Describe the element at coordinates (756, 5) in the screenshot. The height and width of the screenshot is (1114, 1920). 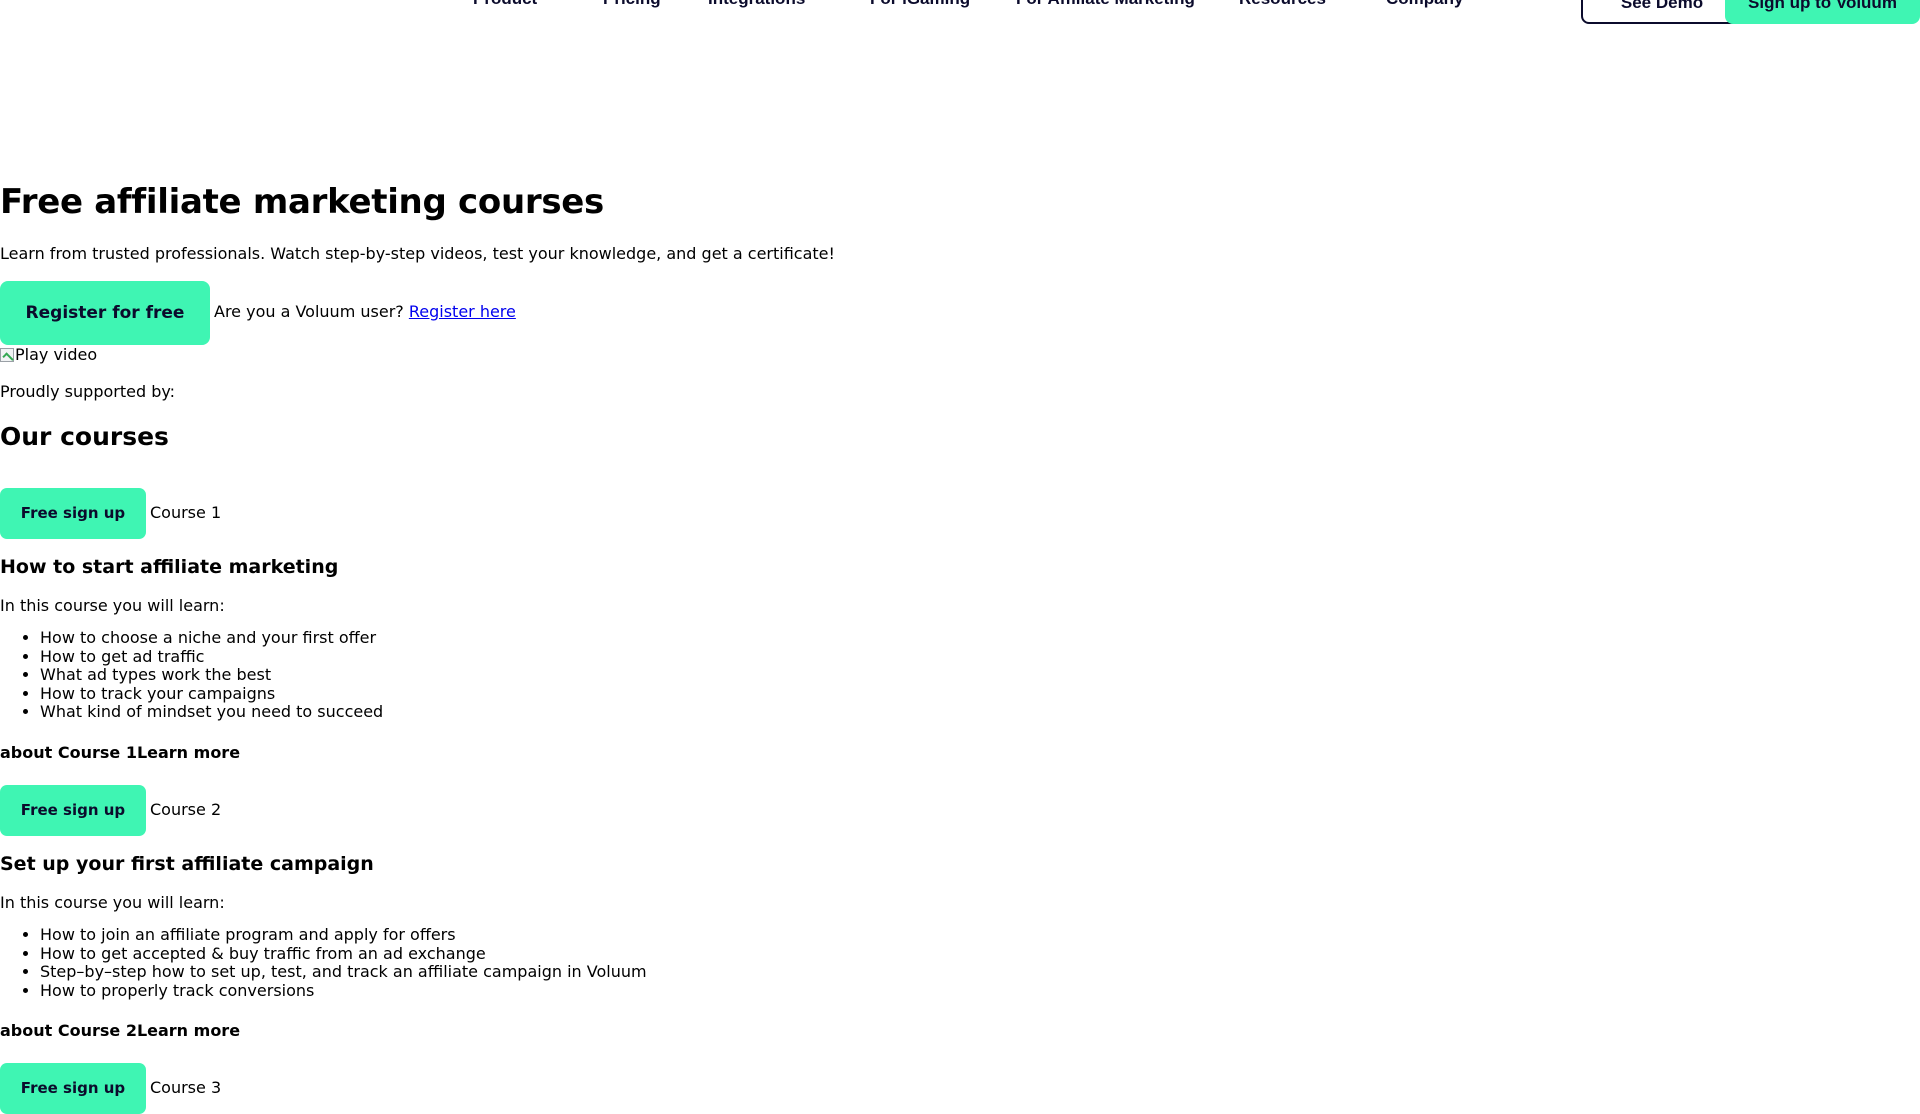
I see `nav-item-integrations: Integrations` at that location.